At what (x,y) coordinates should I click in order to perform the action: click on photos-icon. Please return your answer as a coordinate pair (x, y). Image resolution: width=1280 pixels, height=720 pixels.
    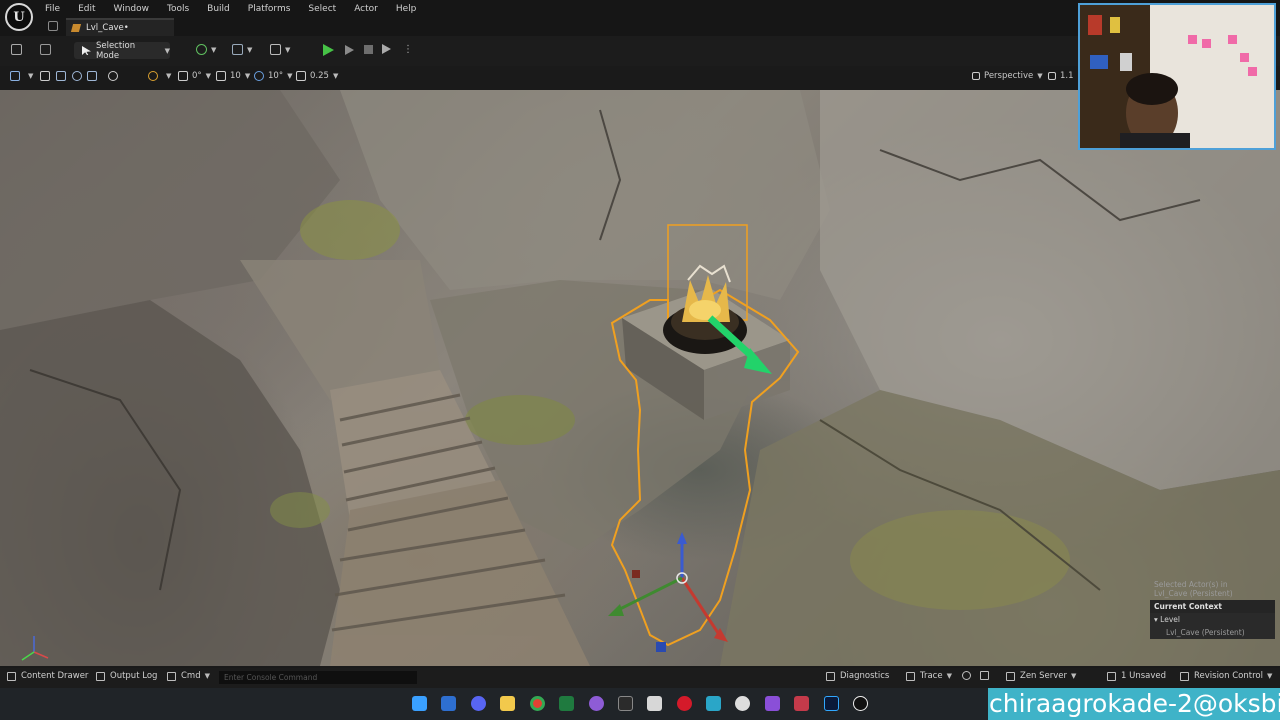
    Looking at the image, I should click on (713, 703).